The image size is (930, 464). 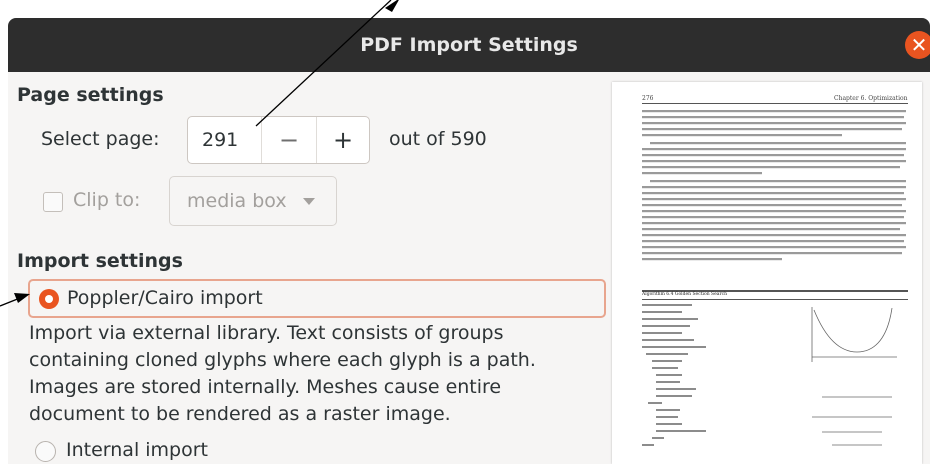 I want to click on window-title: PDF Import Settings, so click(x=469, y=45).